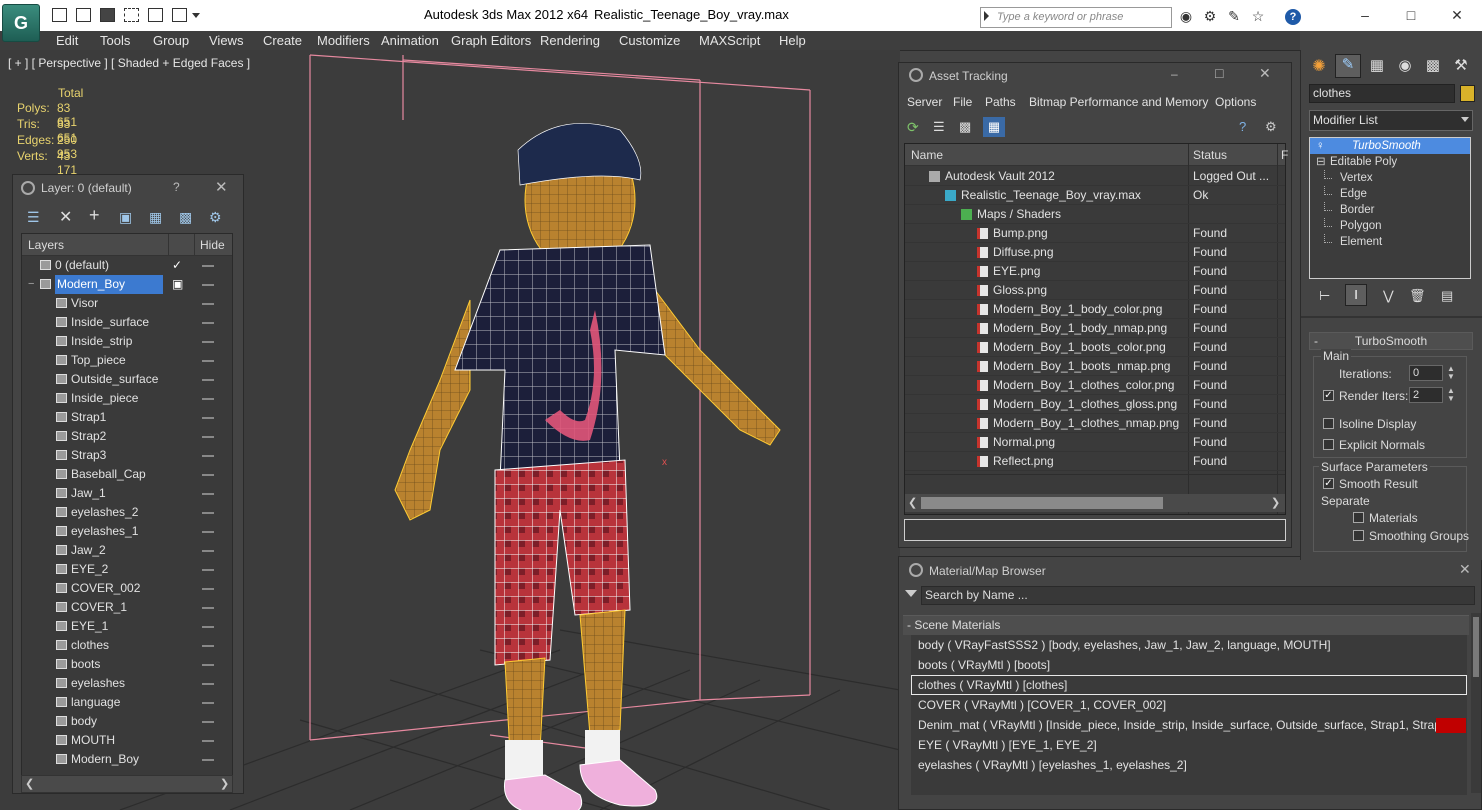 The image size is (1482, 810). I want to click on layer-row: Jaw_2, so click(127, 550).